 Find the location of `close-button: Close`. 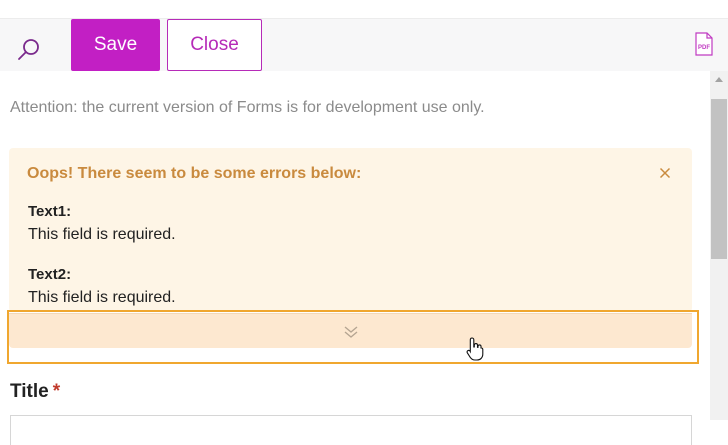

close-button: Close is located at coordinates (214, 45).